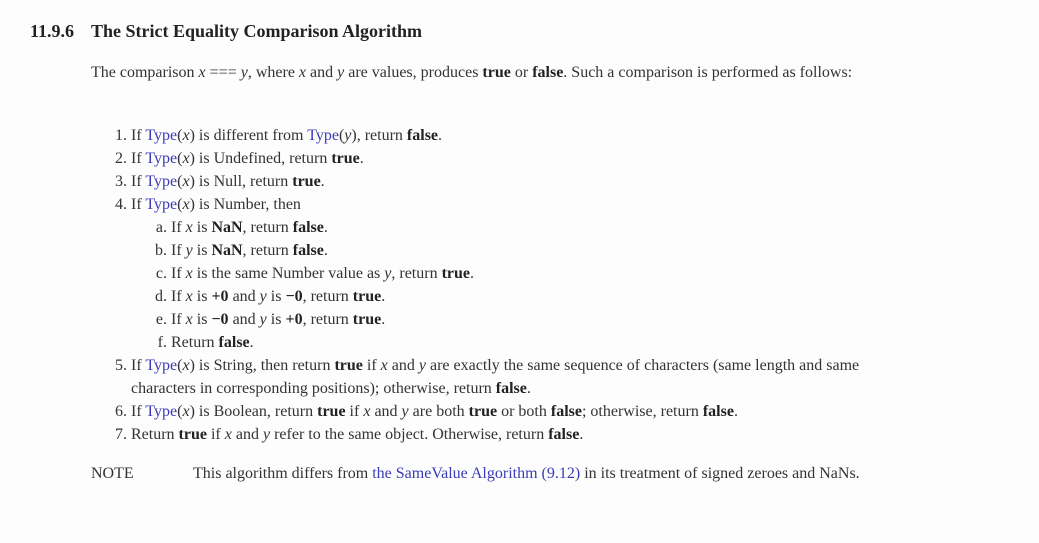  Describe the element at coordinates (121, 411) in the screenshot. I see `step-number: 6.` at that location.